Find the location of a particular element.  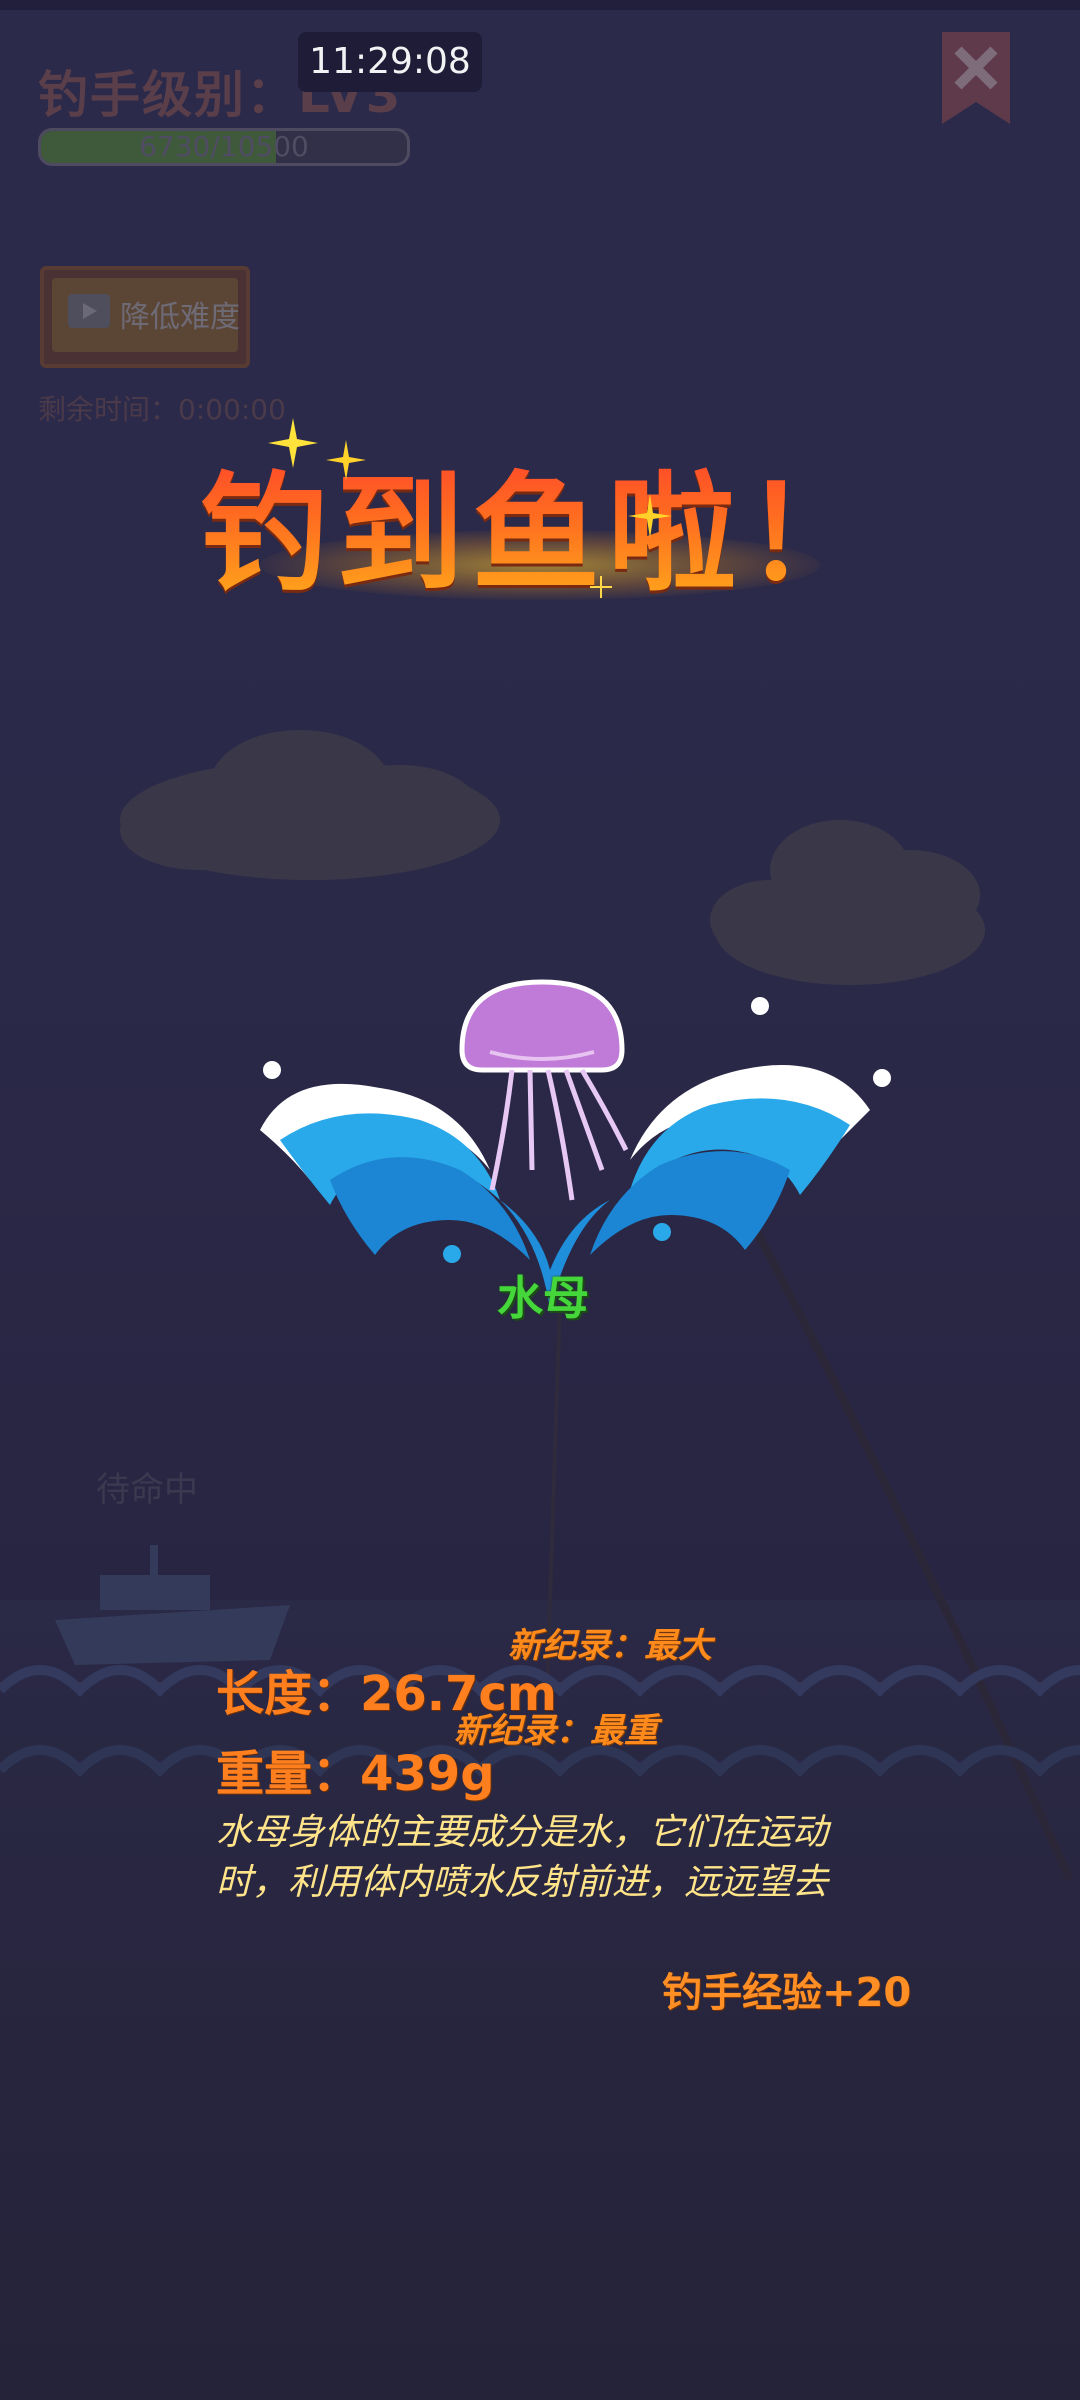

reduce-difficulty-button: 降低难度 is located at coordinates (145, 317).